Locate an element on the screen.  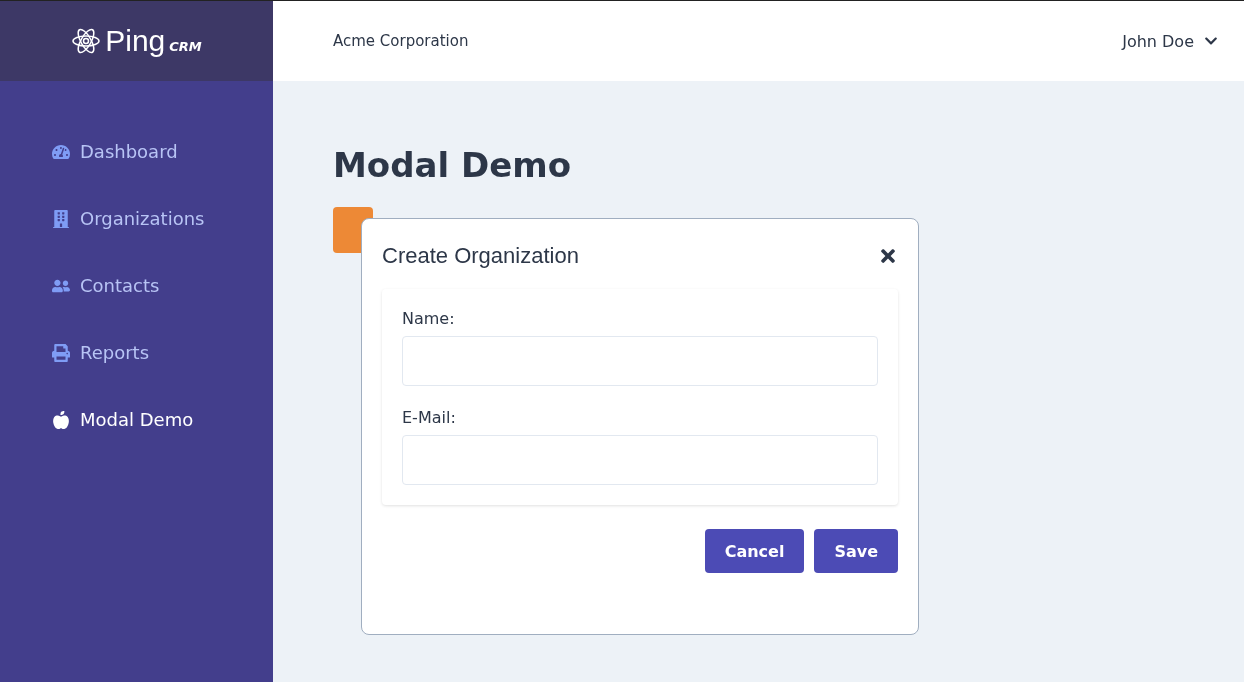
sidebar-item: Modal Demo is located at coordinates (162, 419).